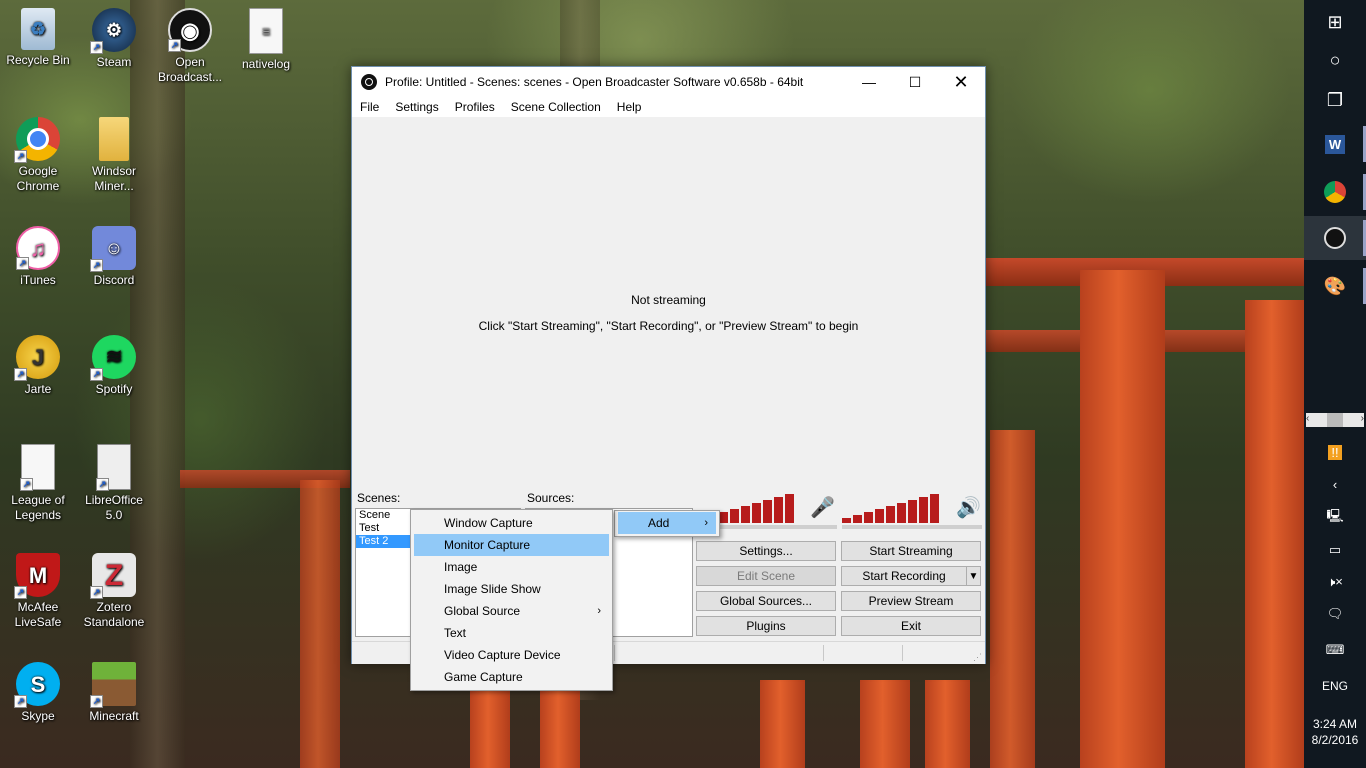 This screenshot has height=768, width=1366. What do you see at coordinates (599, 611) in the screenshot?
I see `submenu-arrow-icon: ›` at bounding box center [599, 611].